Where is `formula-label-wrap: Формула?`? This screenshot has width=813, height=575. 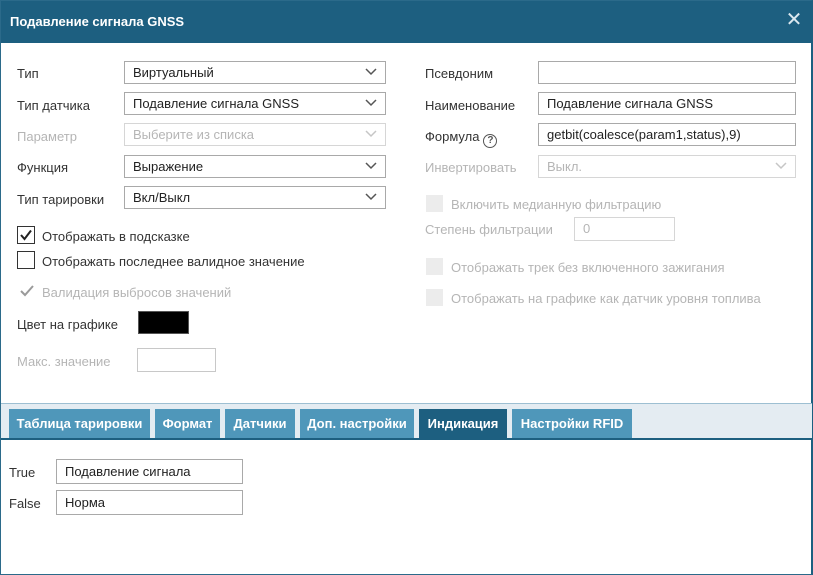 formula-label-wrap: Формула? is located at coordinates (461, 138).